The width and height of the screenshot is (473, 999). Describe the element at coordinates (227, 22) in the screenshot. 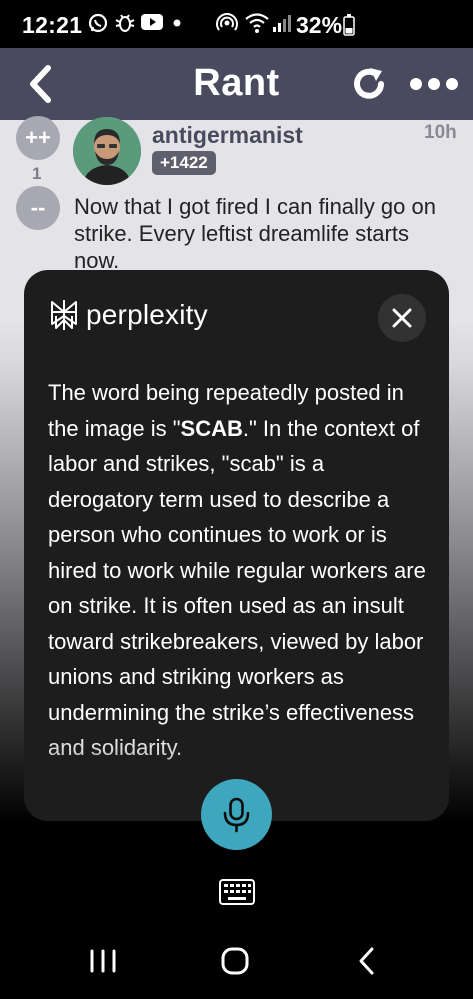

I see `hotspot-icon` at that location.